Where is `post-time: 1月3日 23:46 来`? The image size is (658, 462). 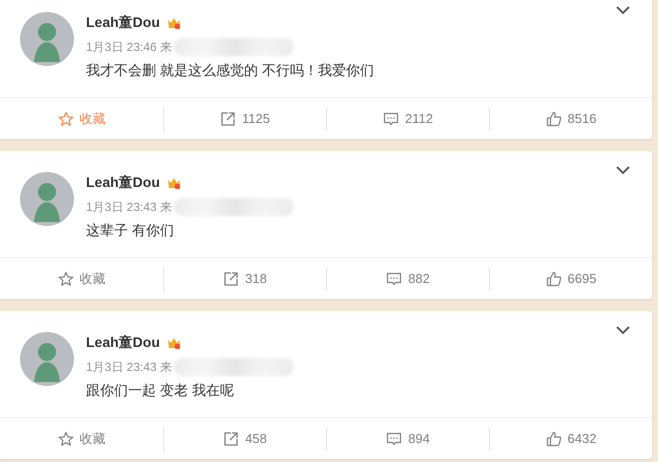 post-time: 1月3日 23:46 来 is located at coordinates (129, 47).